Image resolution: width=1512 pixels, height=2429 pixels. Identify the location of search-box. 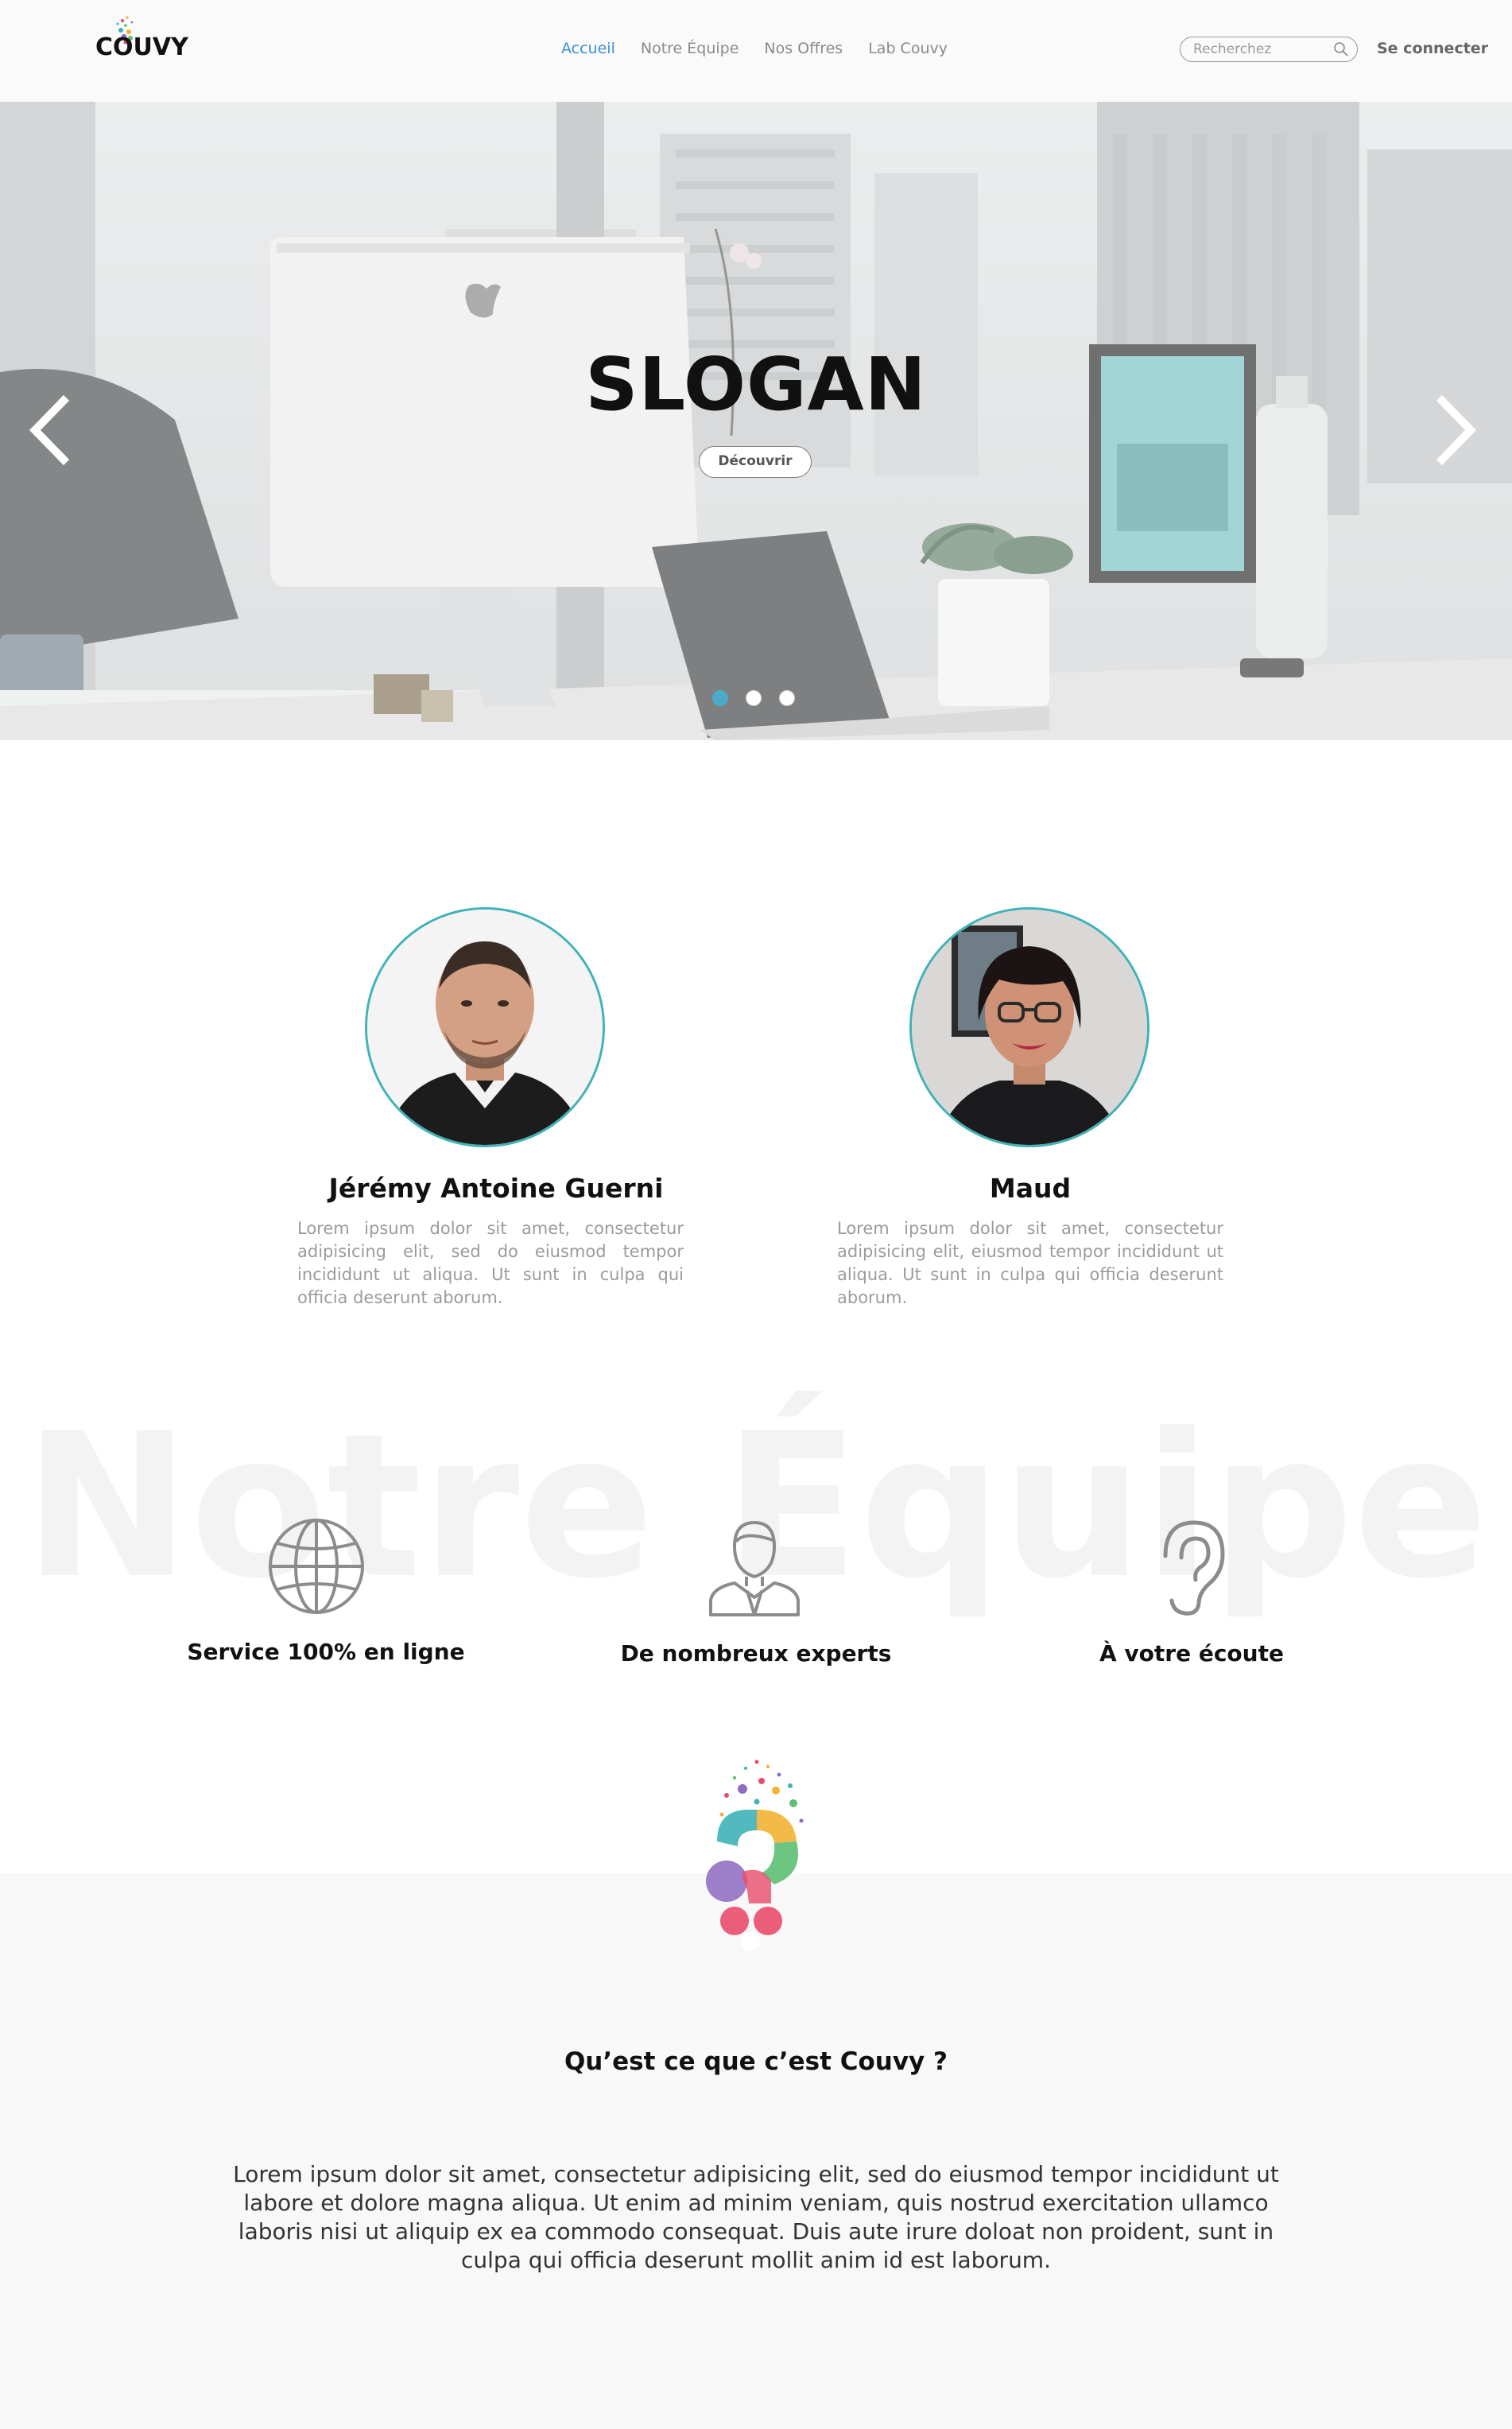
(1269, 49).